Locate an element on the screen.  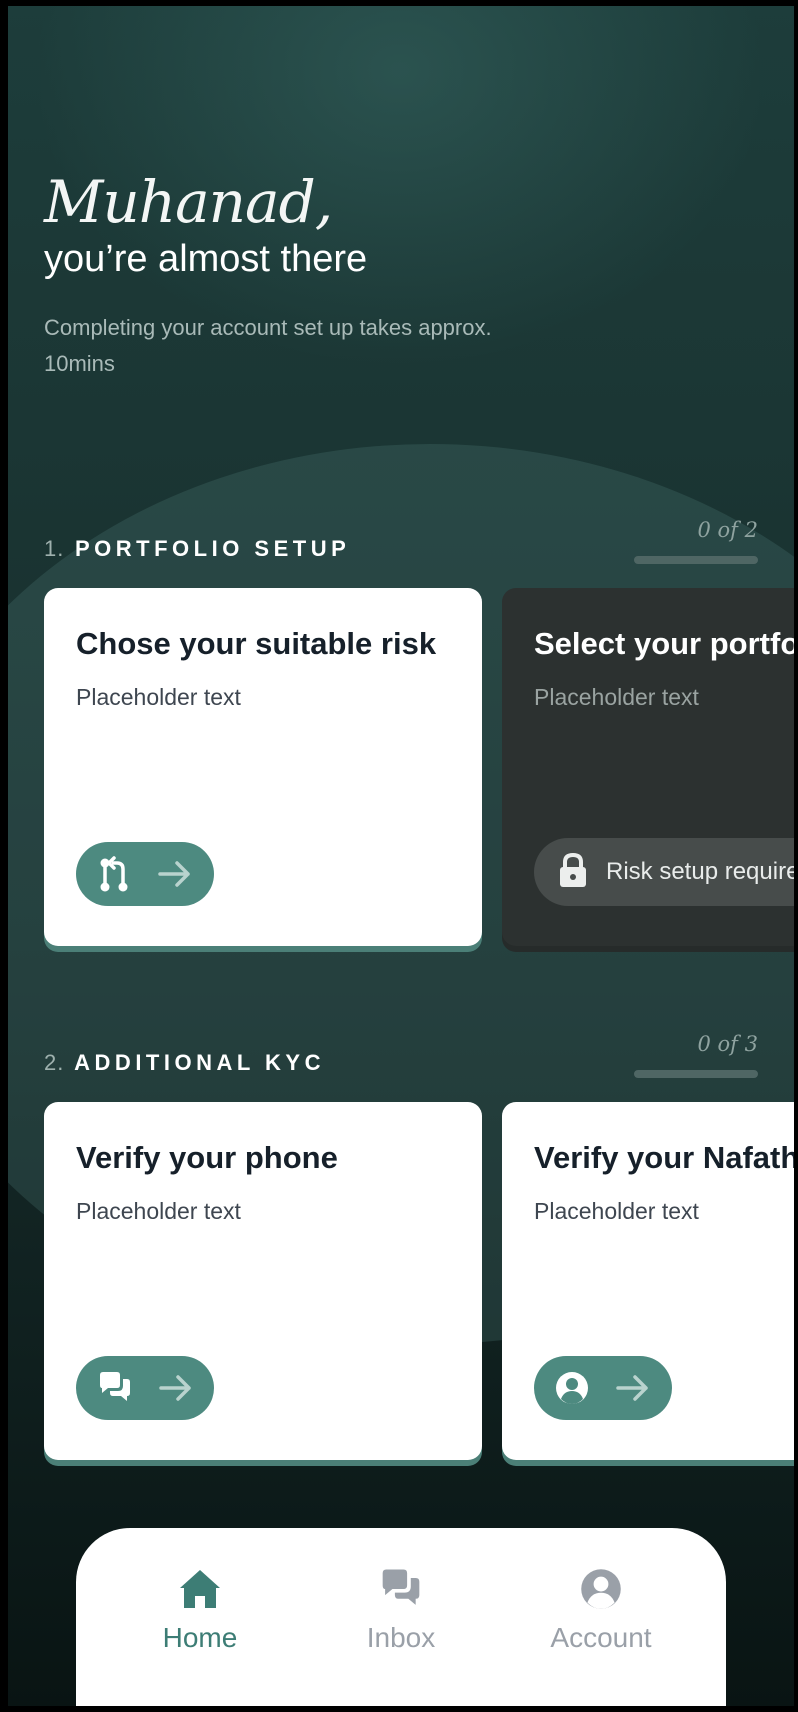
card-title: Chose your suitable risk is located at coordinates (256, 643).